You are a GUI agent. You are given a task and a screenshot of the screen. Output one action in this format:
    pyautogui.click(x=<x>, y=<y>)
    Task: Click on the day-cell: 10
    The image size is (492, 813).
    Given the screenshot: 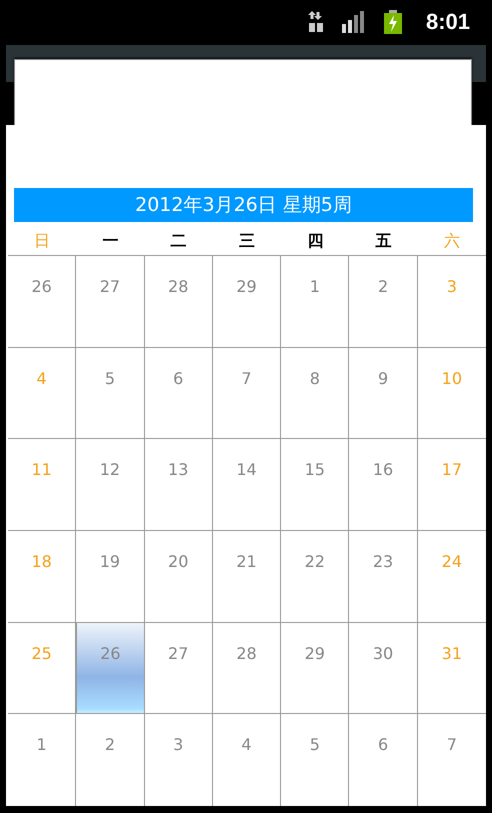 What is the action you would take?
    pyautogui.click(x=452, y=394)
    